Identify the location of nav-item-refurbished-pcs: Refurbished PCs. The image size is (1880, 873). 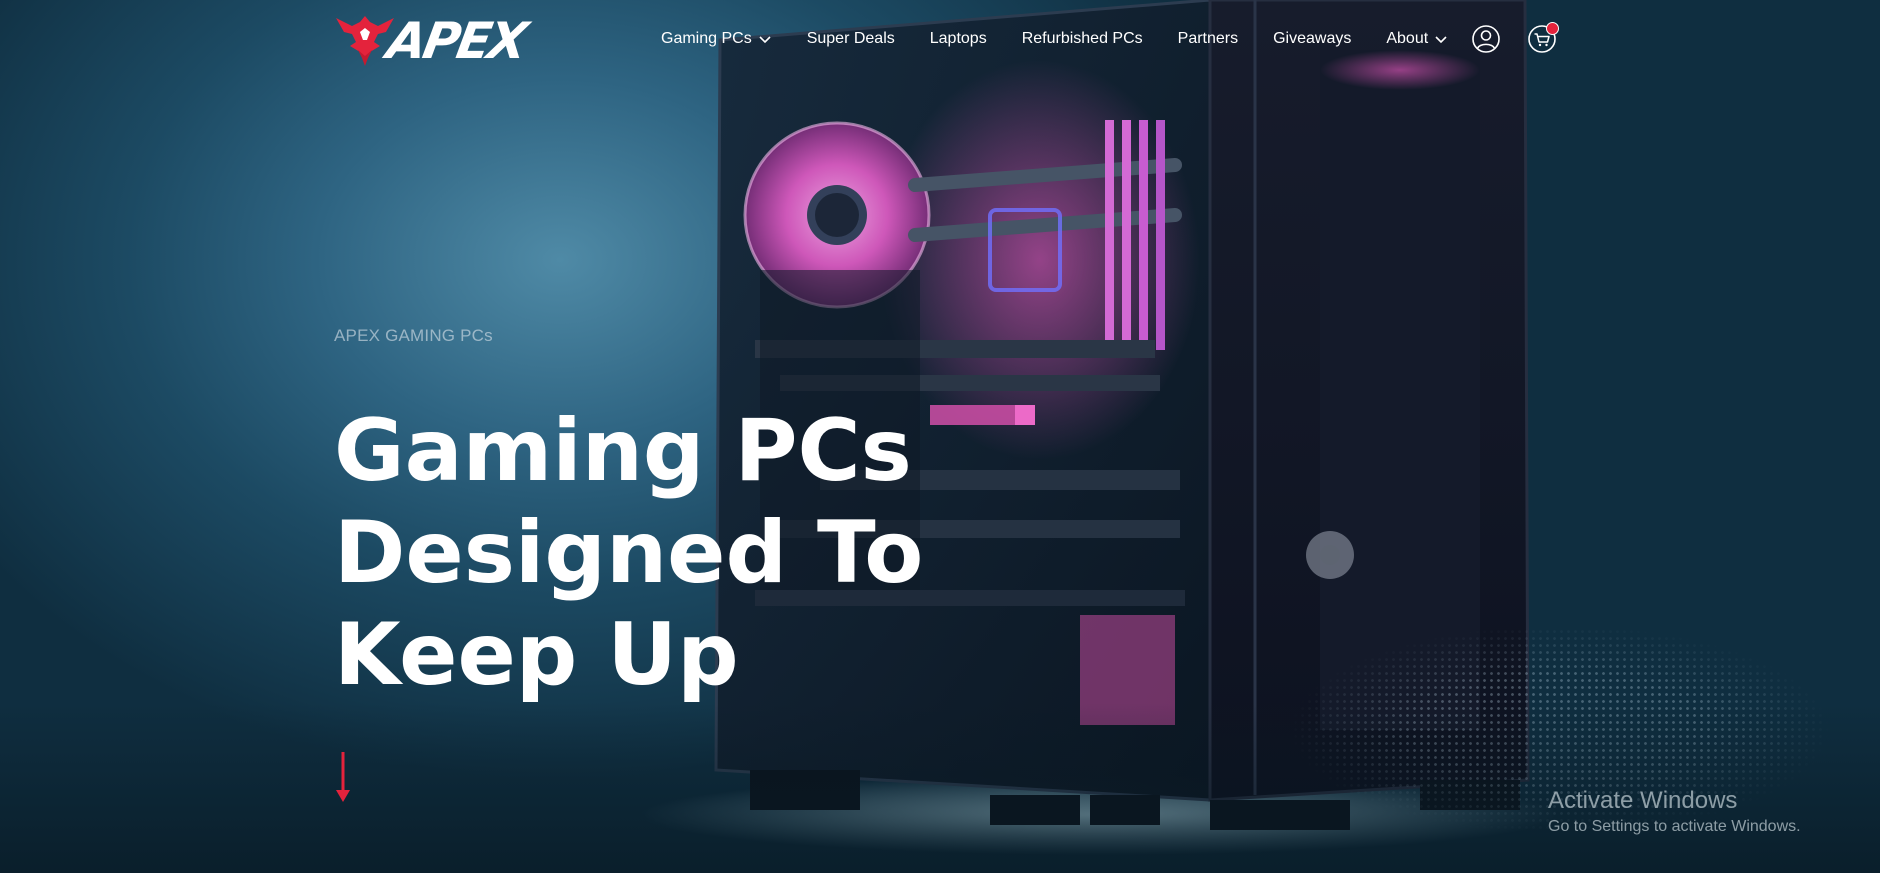
(1082, 39).